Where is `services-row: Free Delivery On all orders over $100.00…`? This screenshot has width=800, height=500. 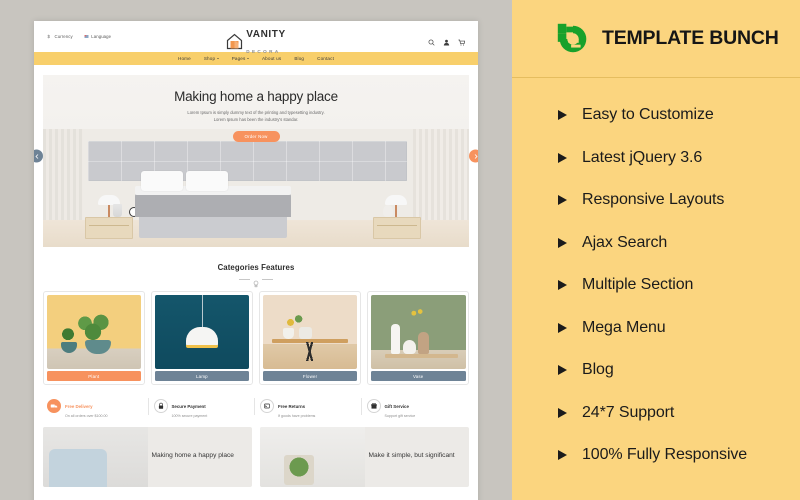
services-row: Free Delivery On all orders over $100.00… is located at coordinates (256, 401).